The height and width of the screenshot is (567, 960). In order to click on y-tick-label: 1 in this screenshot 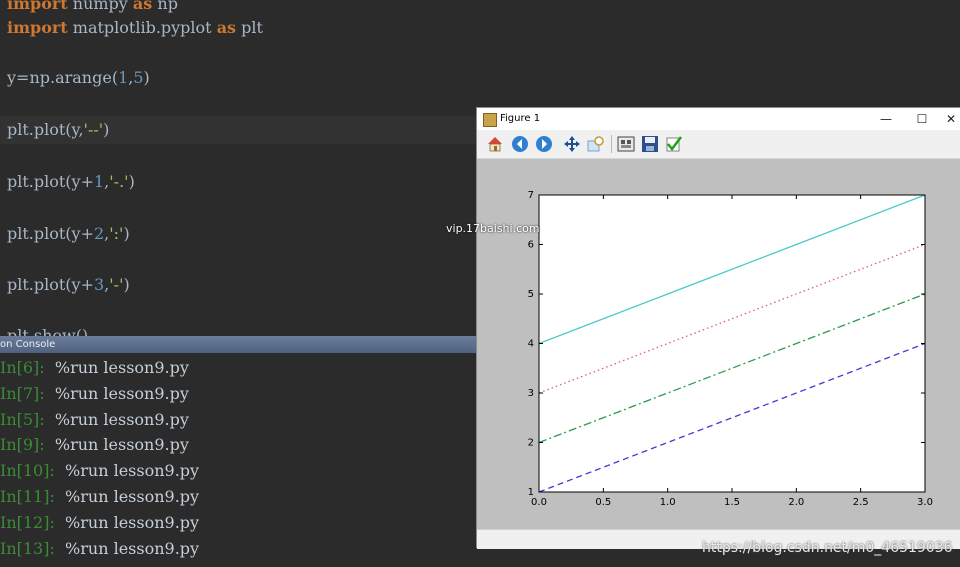, I will do `click(531, 492)`.